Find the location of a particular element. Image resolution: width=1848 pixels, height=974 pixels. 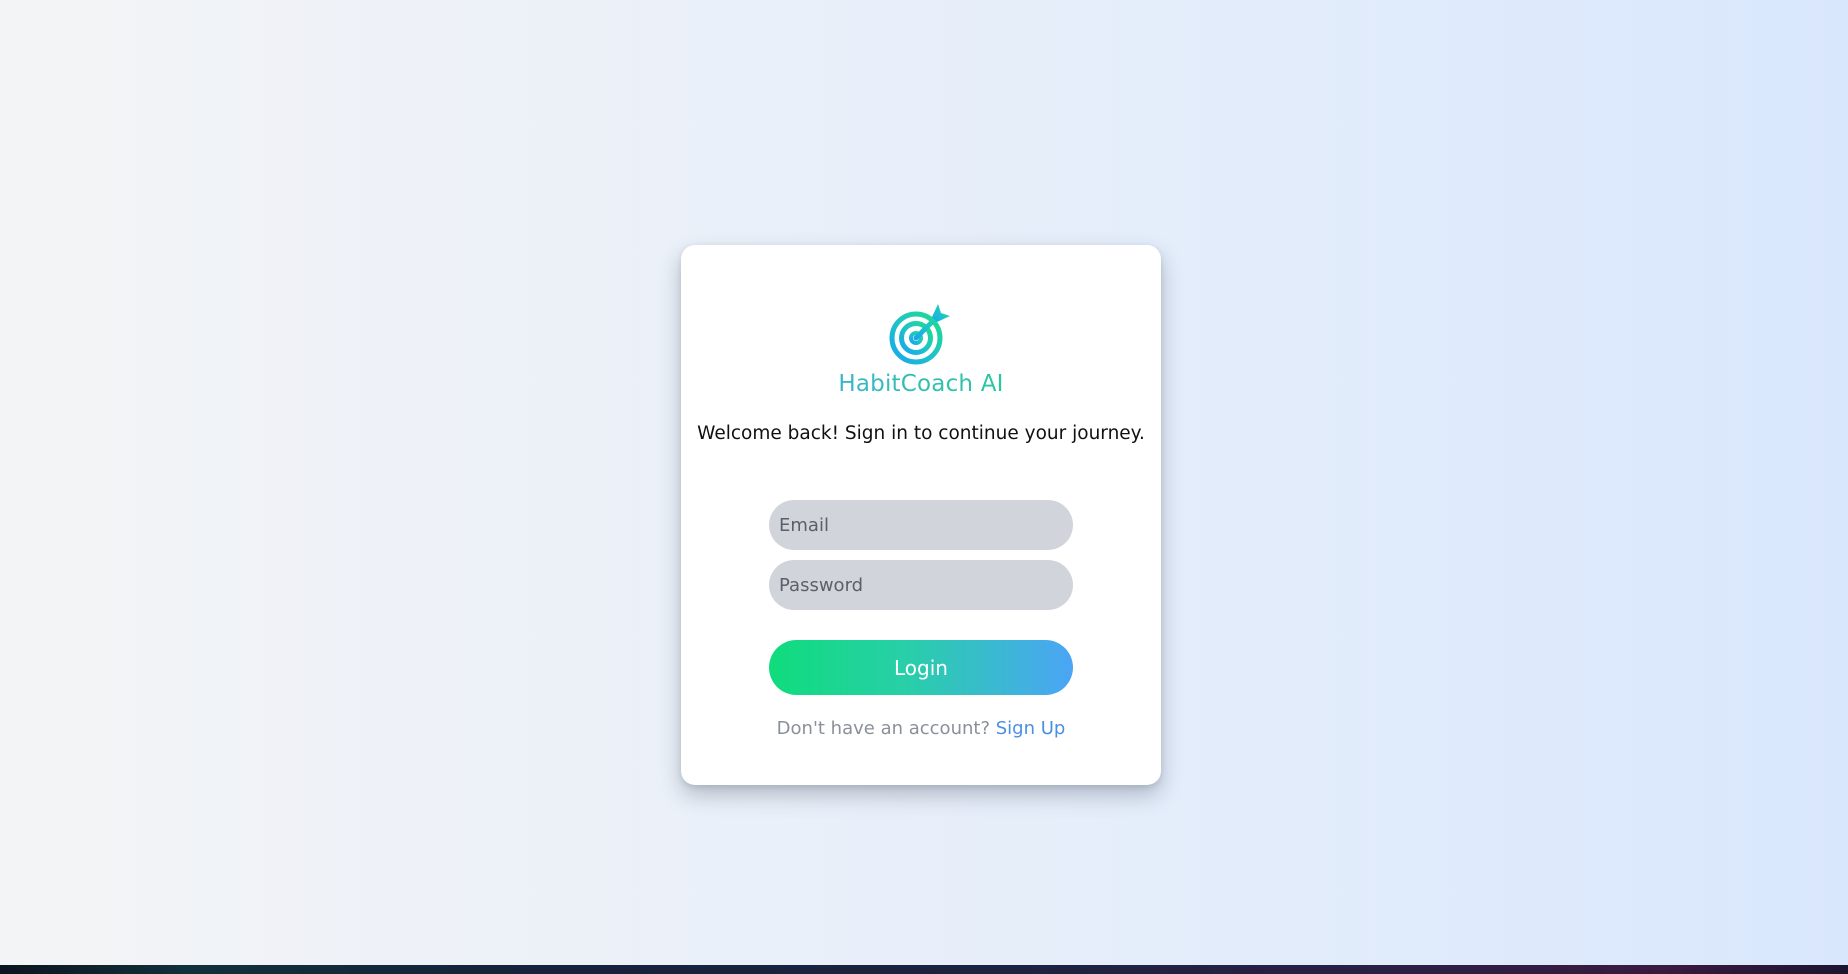

target-arrow-icon is located at coordinates (919, 334).